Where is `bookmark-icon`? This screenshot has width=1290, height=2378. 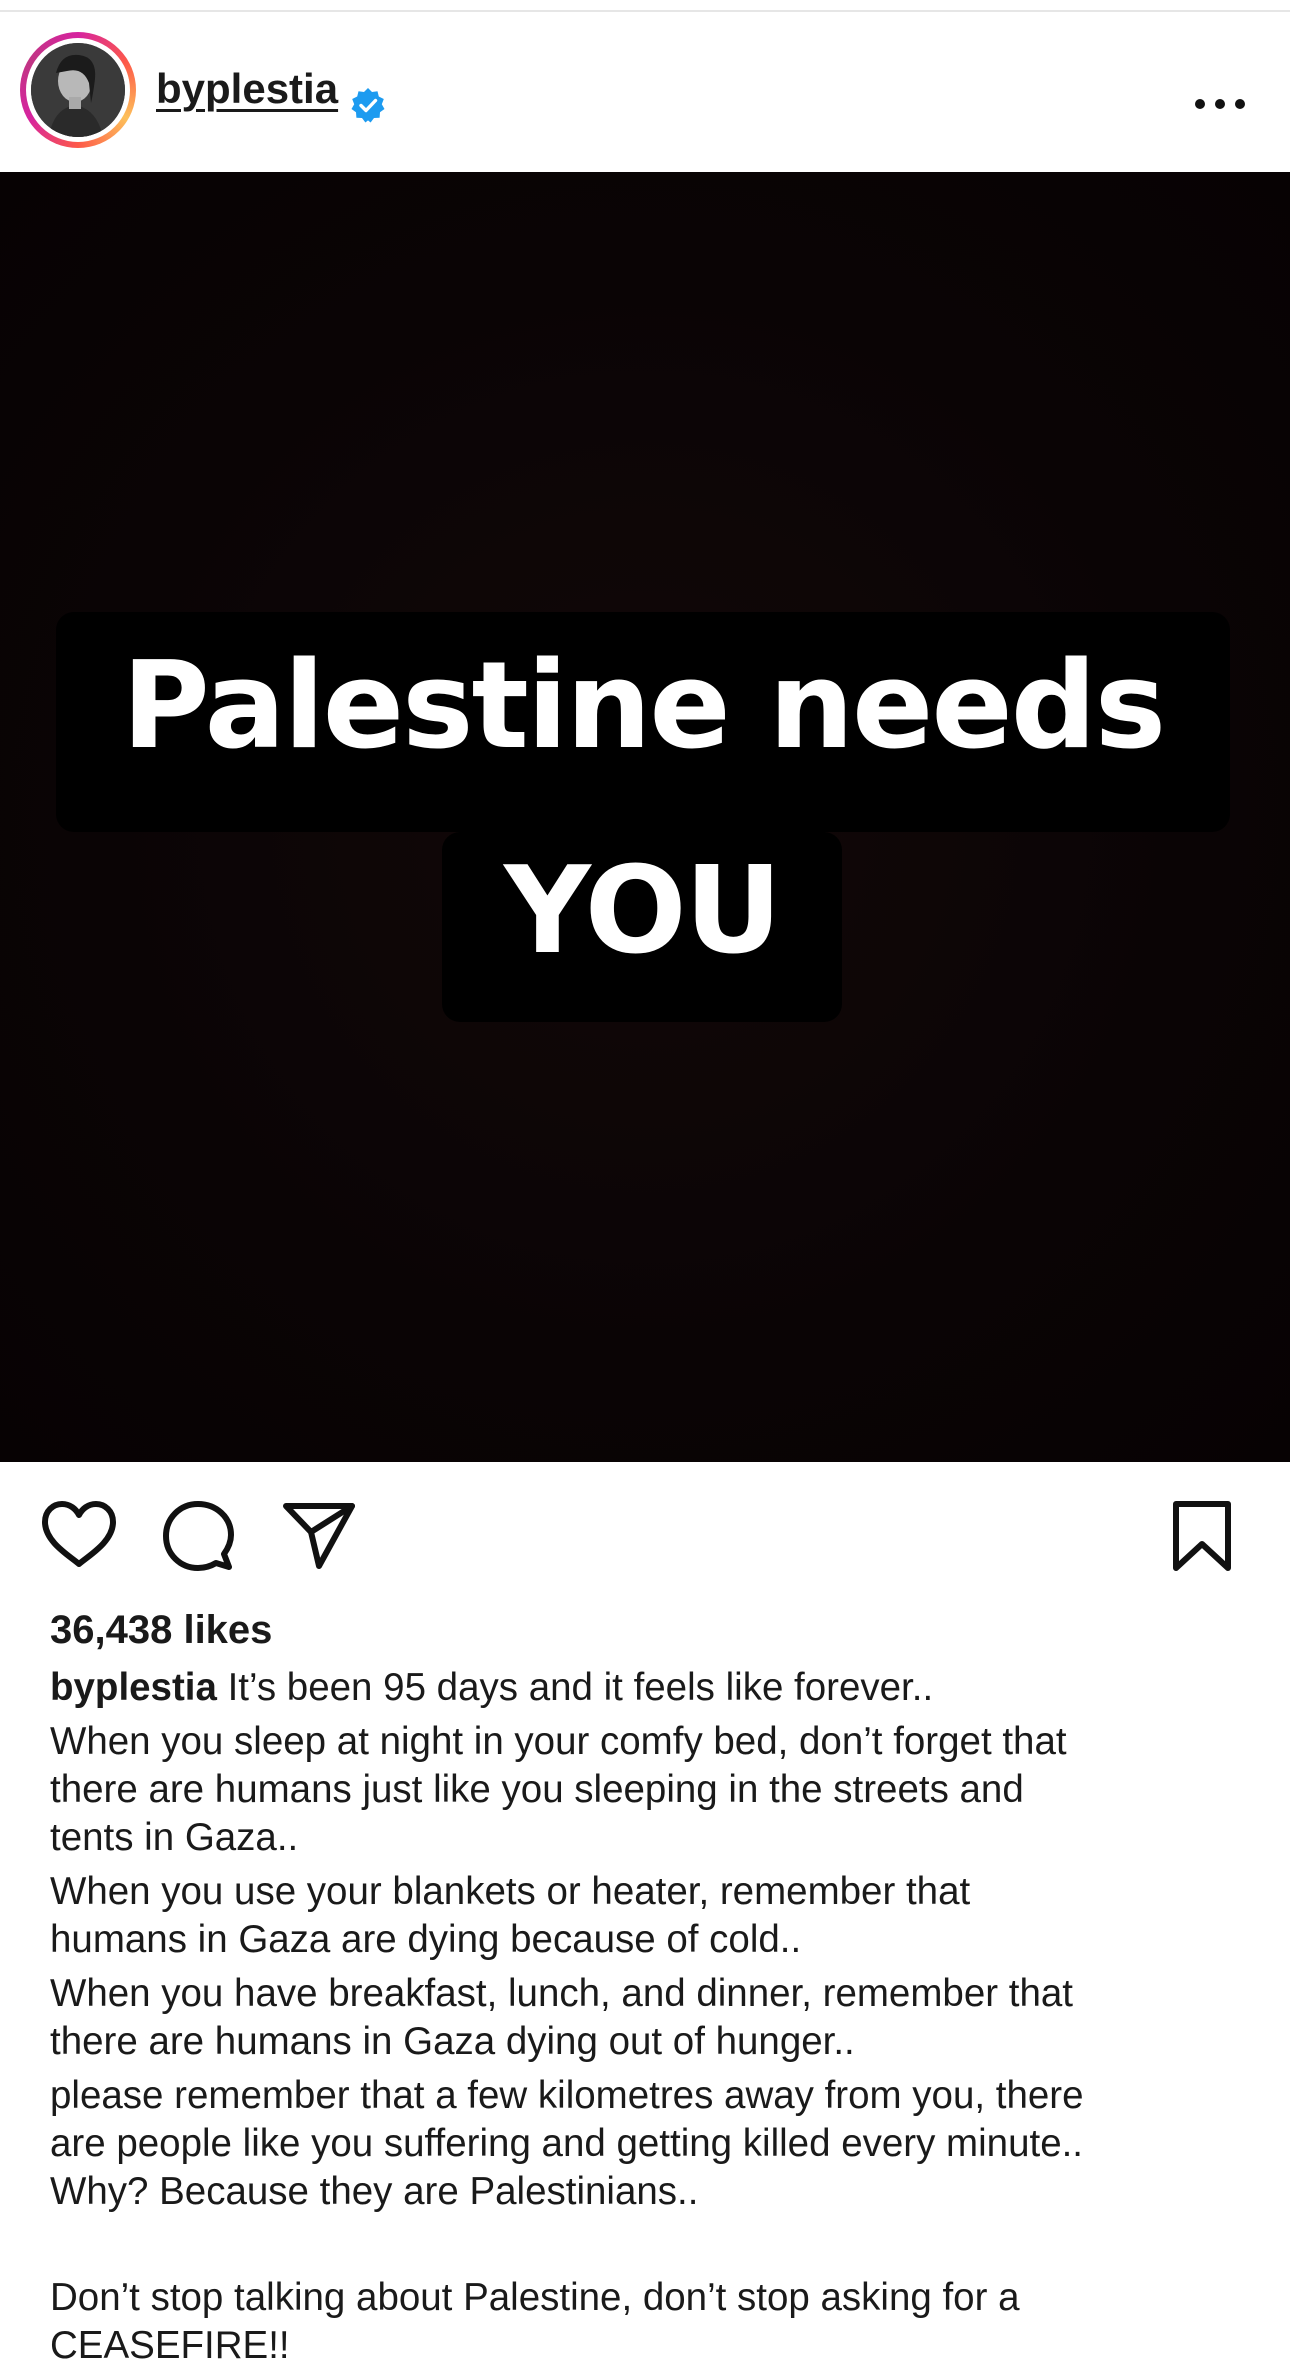
bookmark-icon is located at coordinates (1202, 1536).